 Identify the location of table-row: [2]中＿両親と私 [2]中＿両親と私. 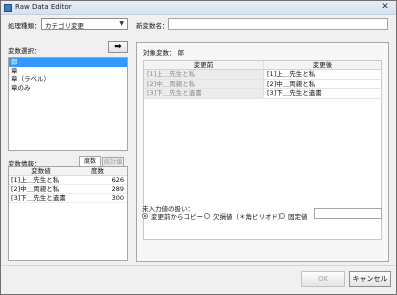
(262, 84).